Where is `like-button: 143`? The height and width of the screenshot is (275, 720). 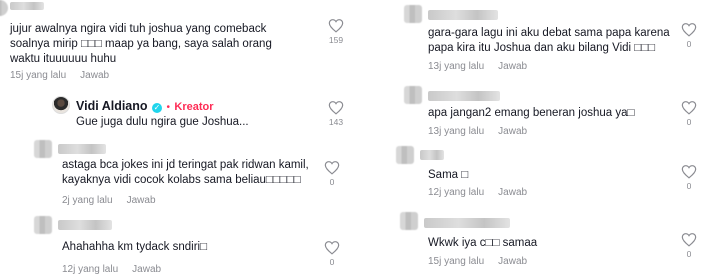
like-button: 143 is located at coordinates (336, 113).